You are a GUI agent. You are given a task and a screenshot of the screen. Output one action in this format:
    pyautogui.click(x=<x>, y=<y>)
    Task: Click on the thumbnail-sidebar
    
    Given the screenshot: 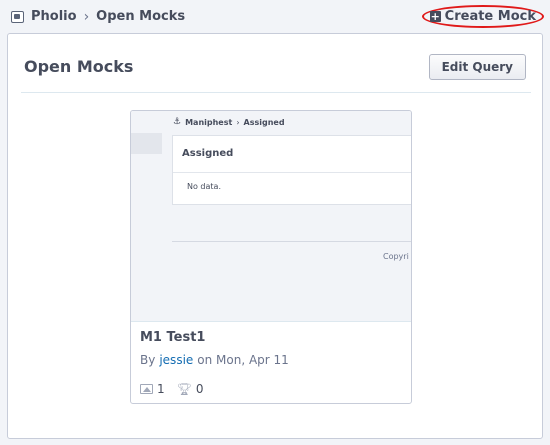 What is the action you would take?
    pyautogui.click(x=146, y=143)
    